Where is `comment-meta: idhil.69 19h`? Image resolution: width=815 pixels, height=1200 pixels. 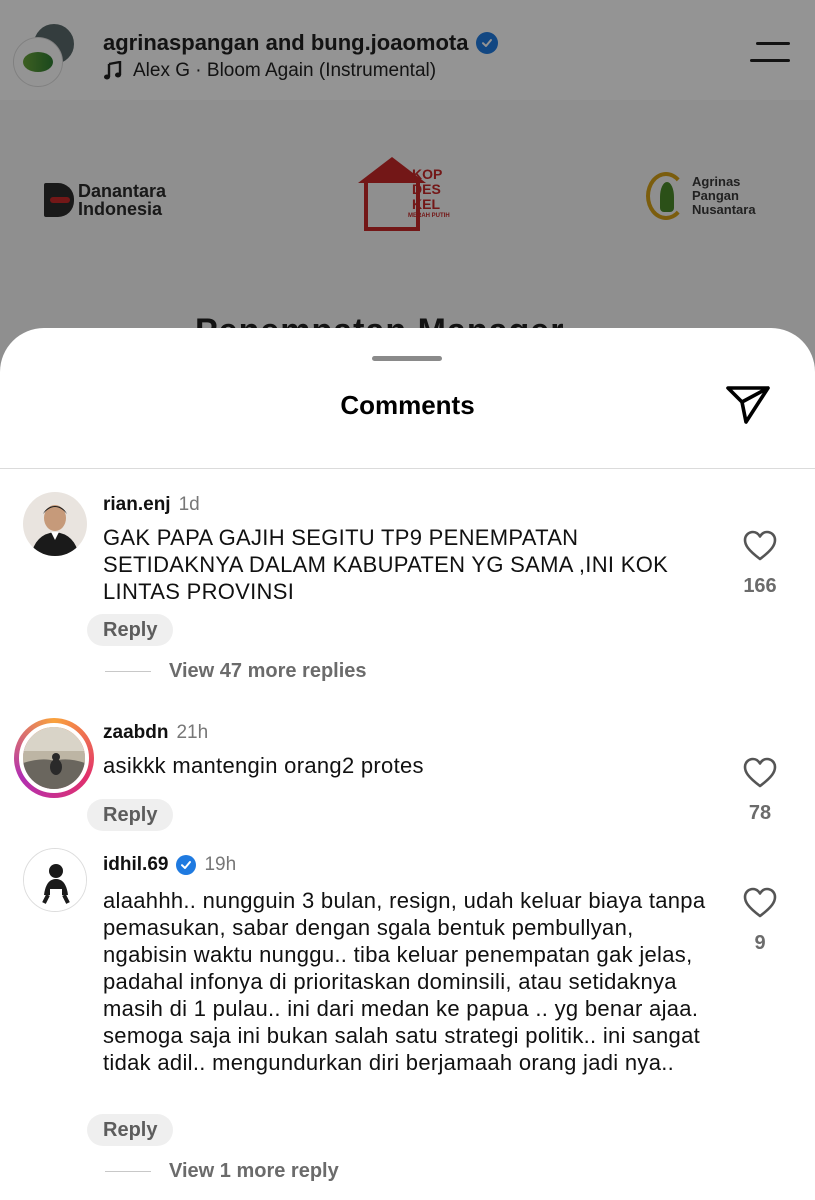 comment-meta: idhil.69 19h is located at coordinates (169, 865).